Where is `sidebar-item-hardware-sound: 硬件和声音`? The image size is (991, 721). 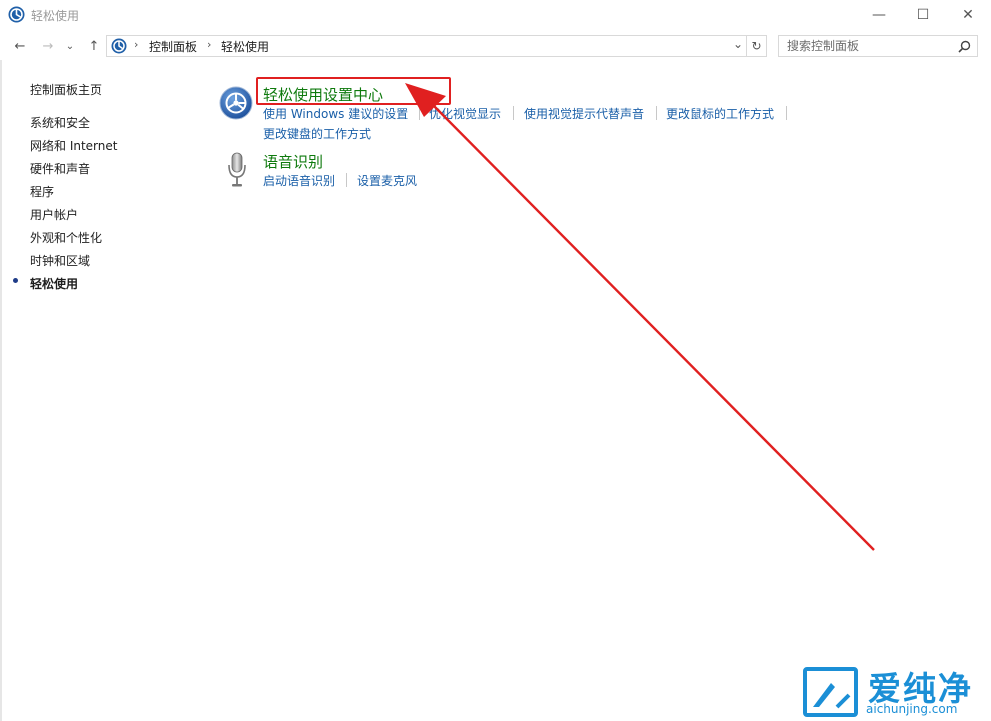
sidebar-item-hardware-sound: 硬件和声音 is located at coordinates (60, 168).